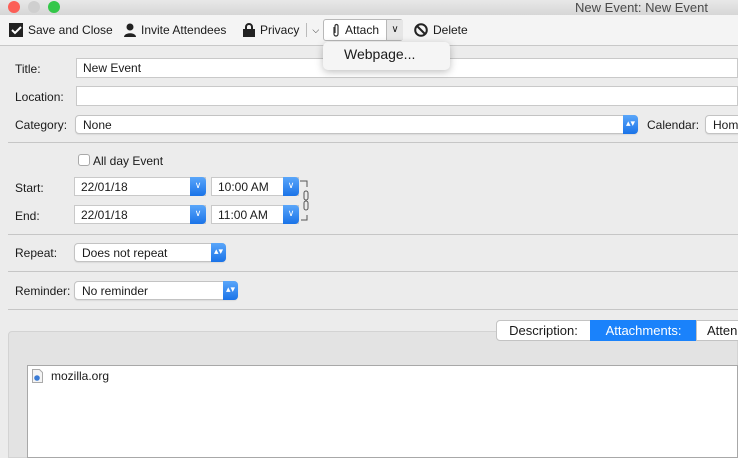  I want to click on calendar-select: Home, so click(721, 124).